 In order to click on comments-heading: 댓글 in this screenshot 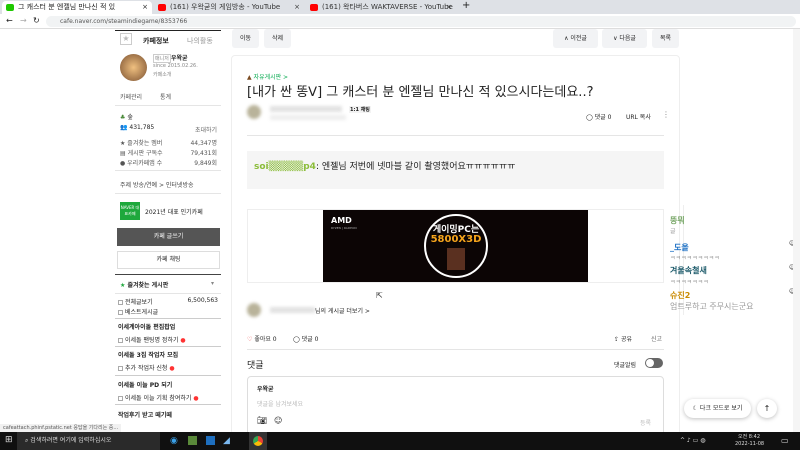, I will do `click(255, 366)`.